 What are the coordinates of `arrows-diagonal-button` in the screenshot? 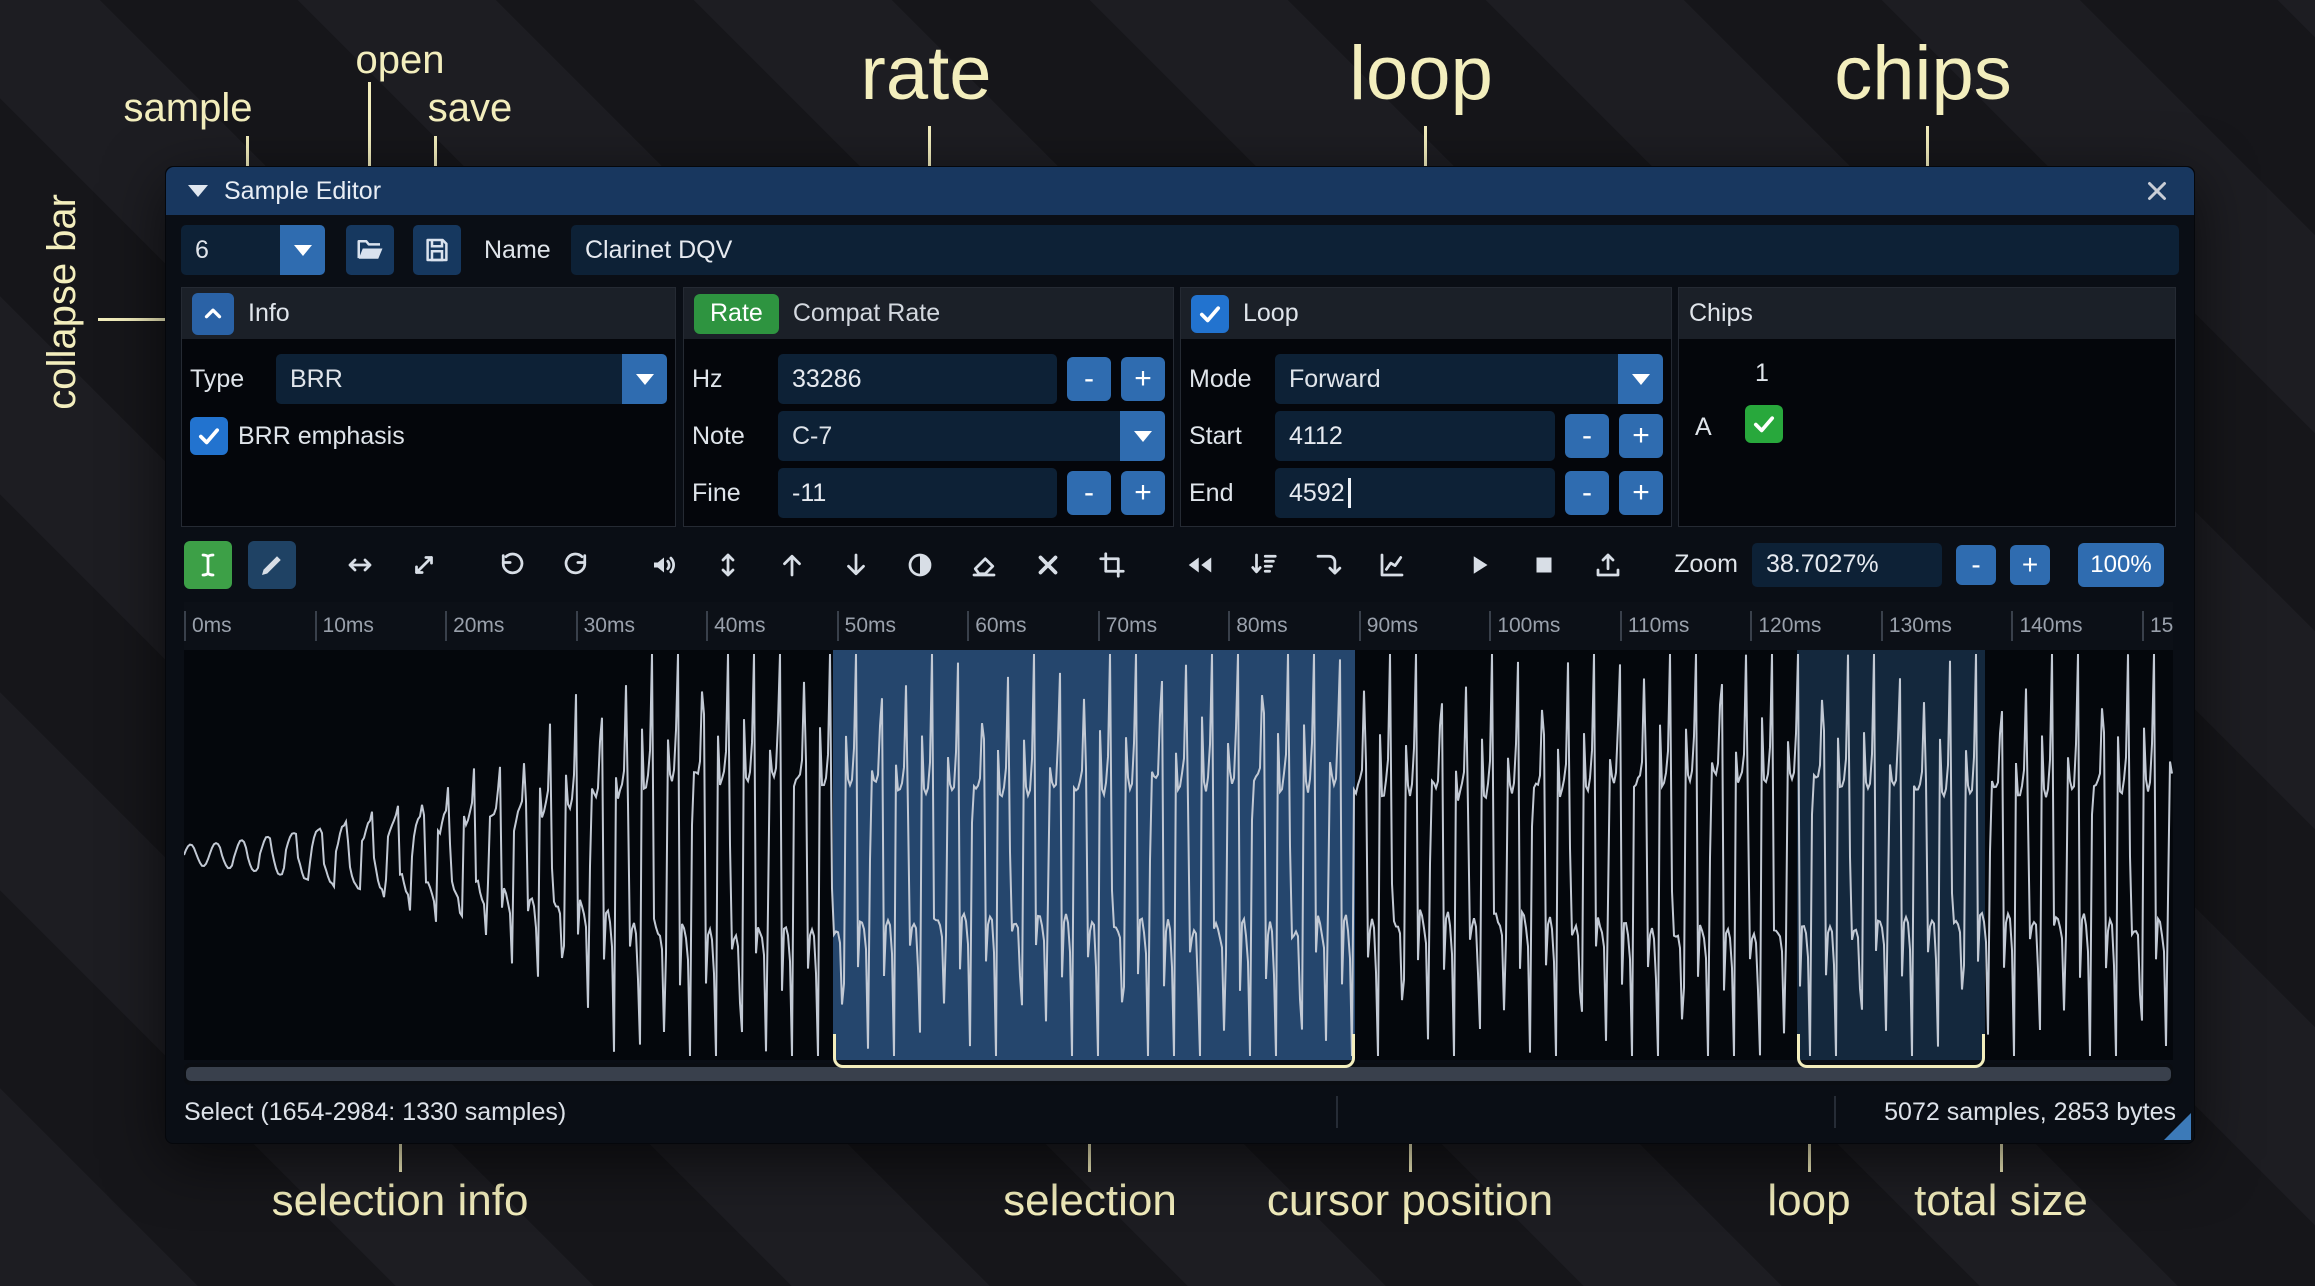 It's located at (424, 565).